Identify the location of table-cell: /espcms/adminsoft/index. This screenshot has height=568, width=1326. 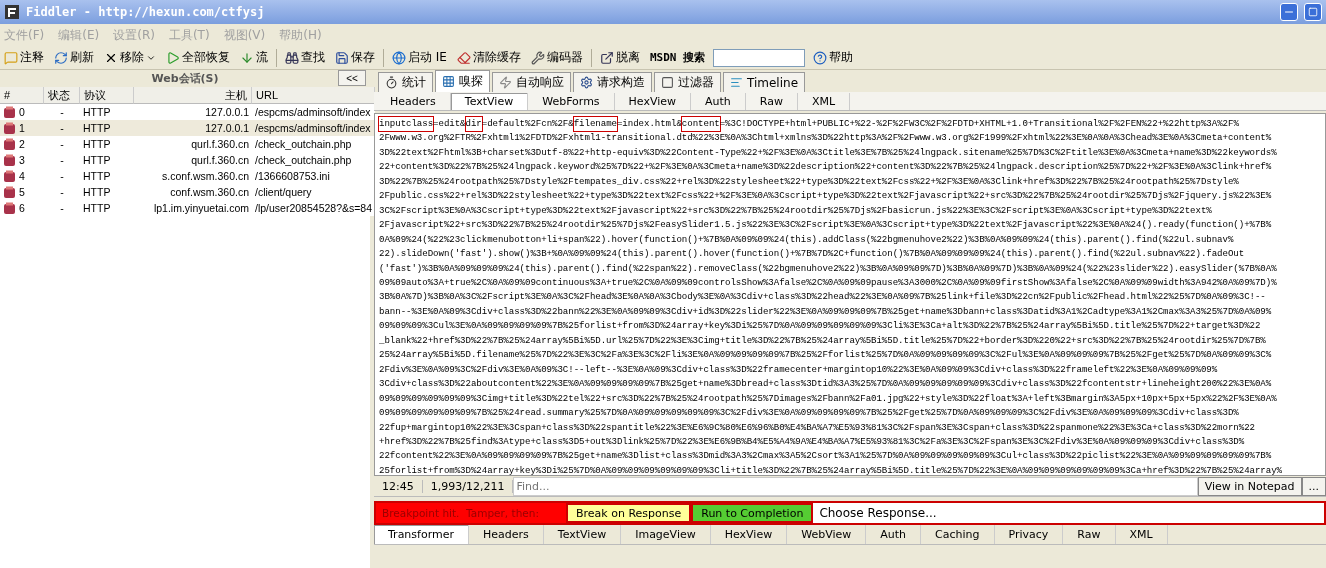
(314, 112).